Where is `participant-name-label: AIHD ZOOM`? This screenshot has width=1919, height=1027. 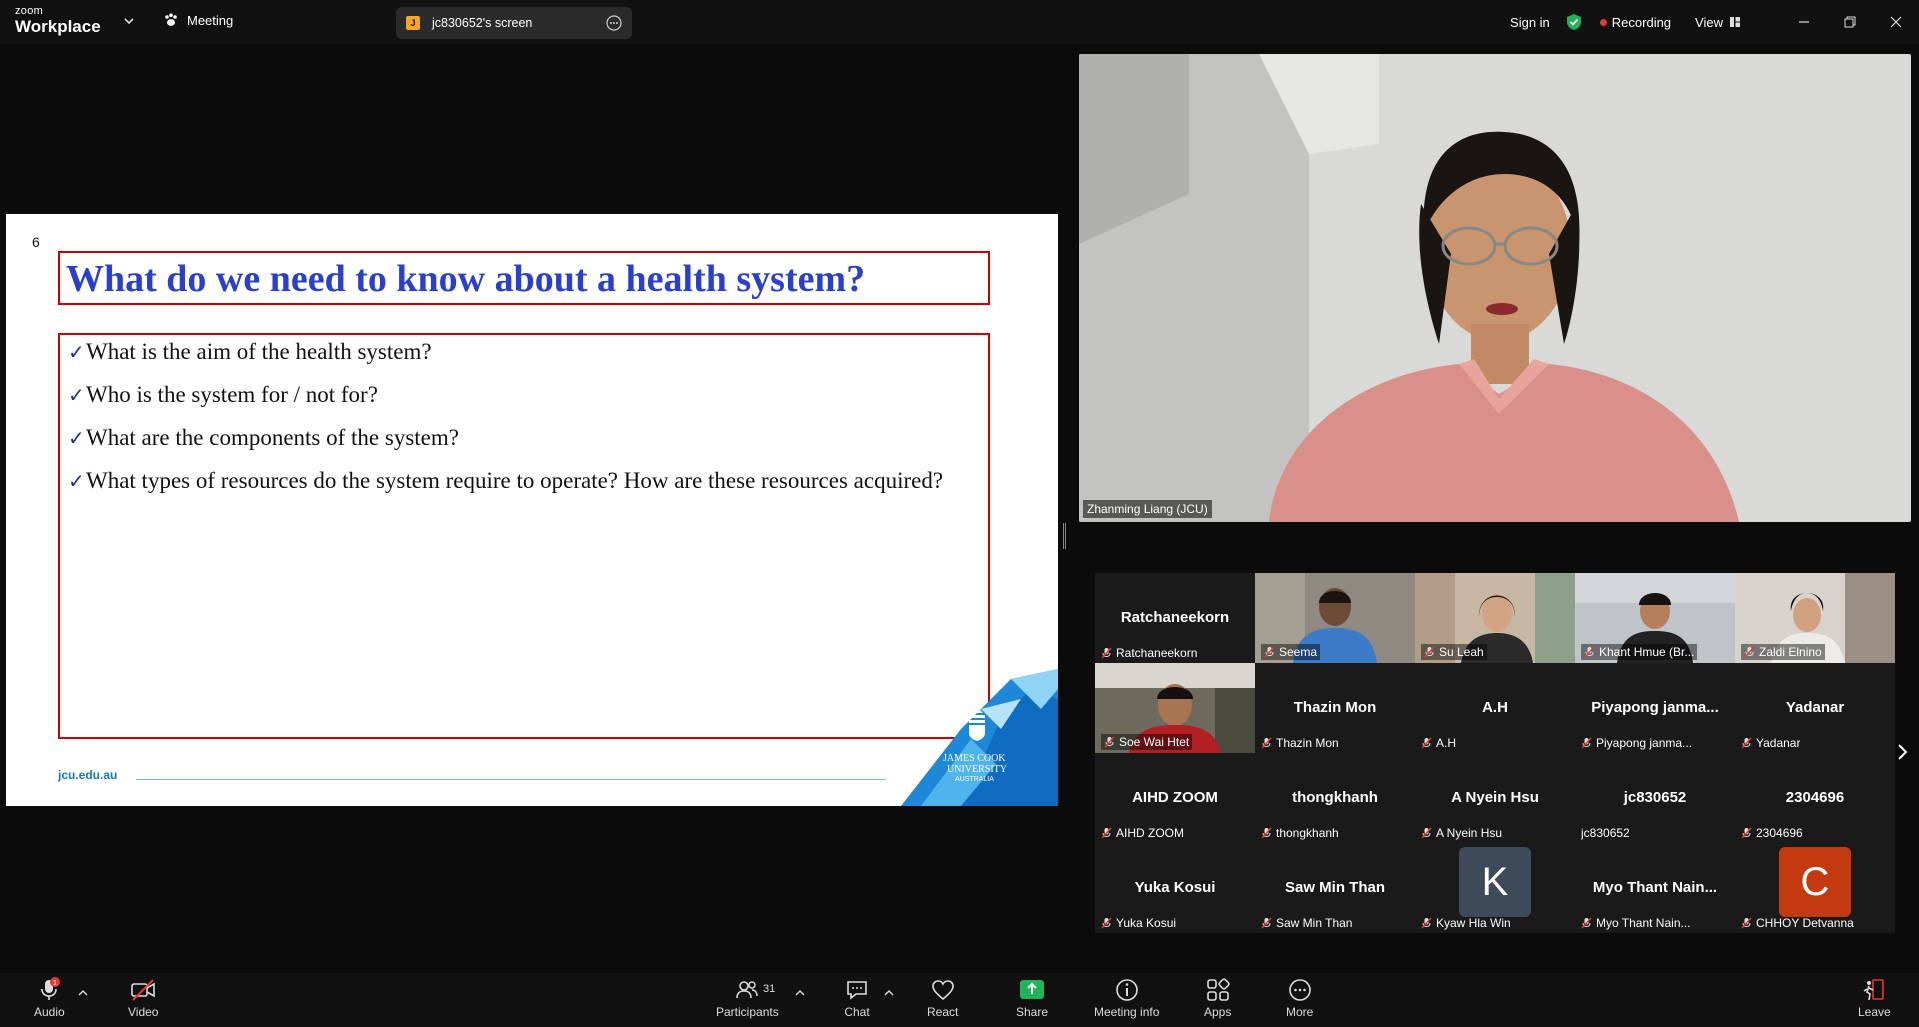 participant-name-label: AIHD ZOOM is located at coordinates (1142, 833).